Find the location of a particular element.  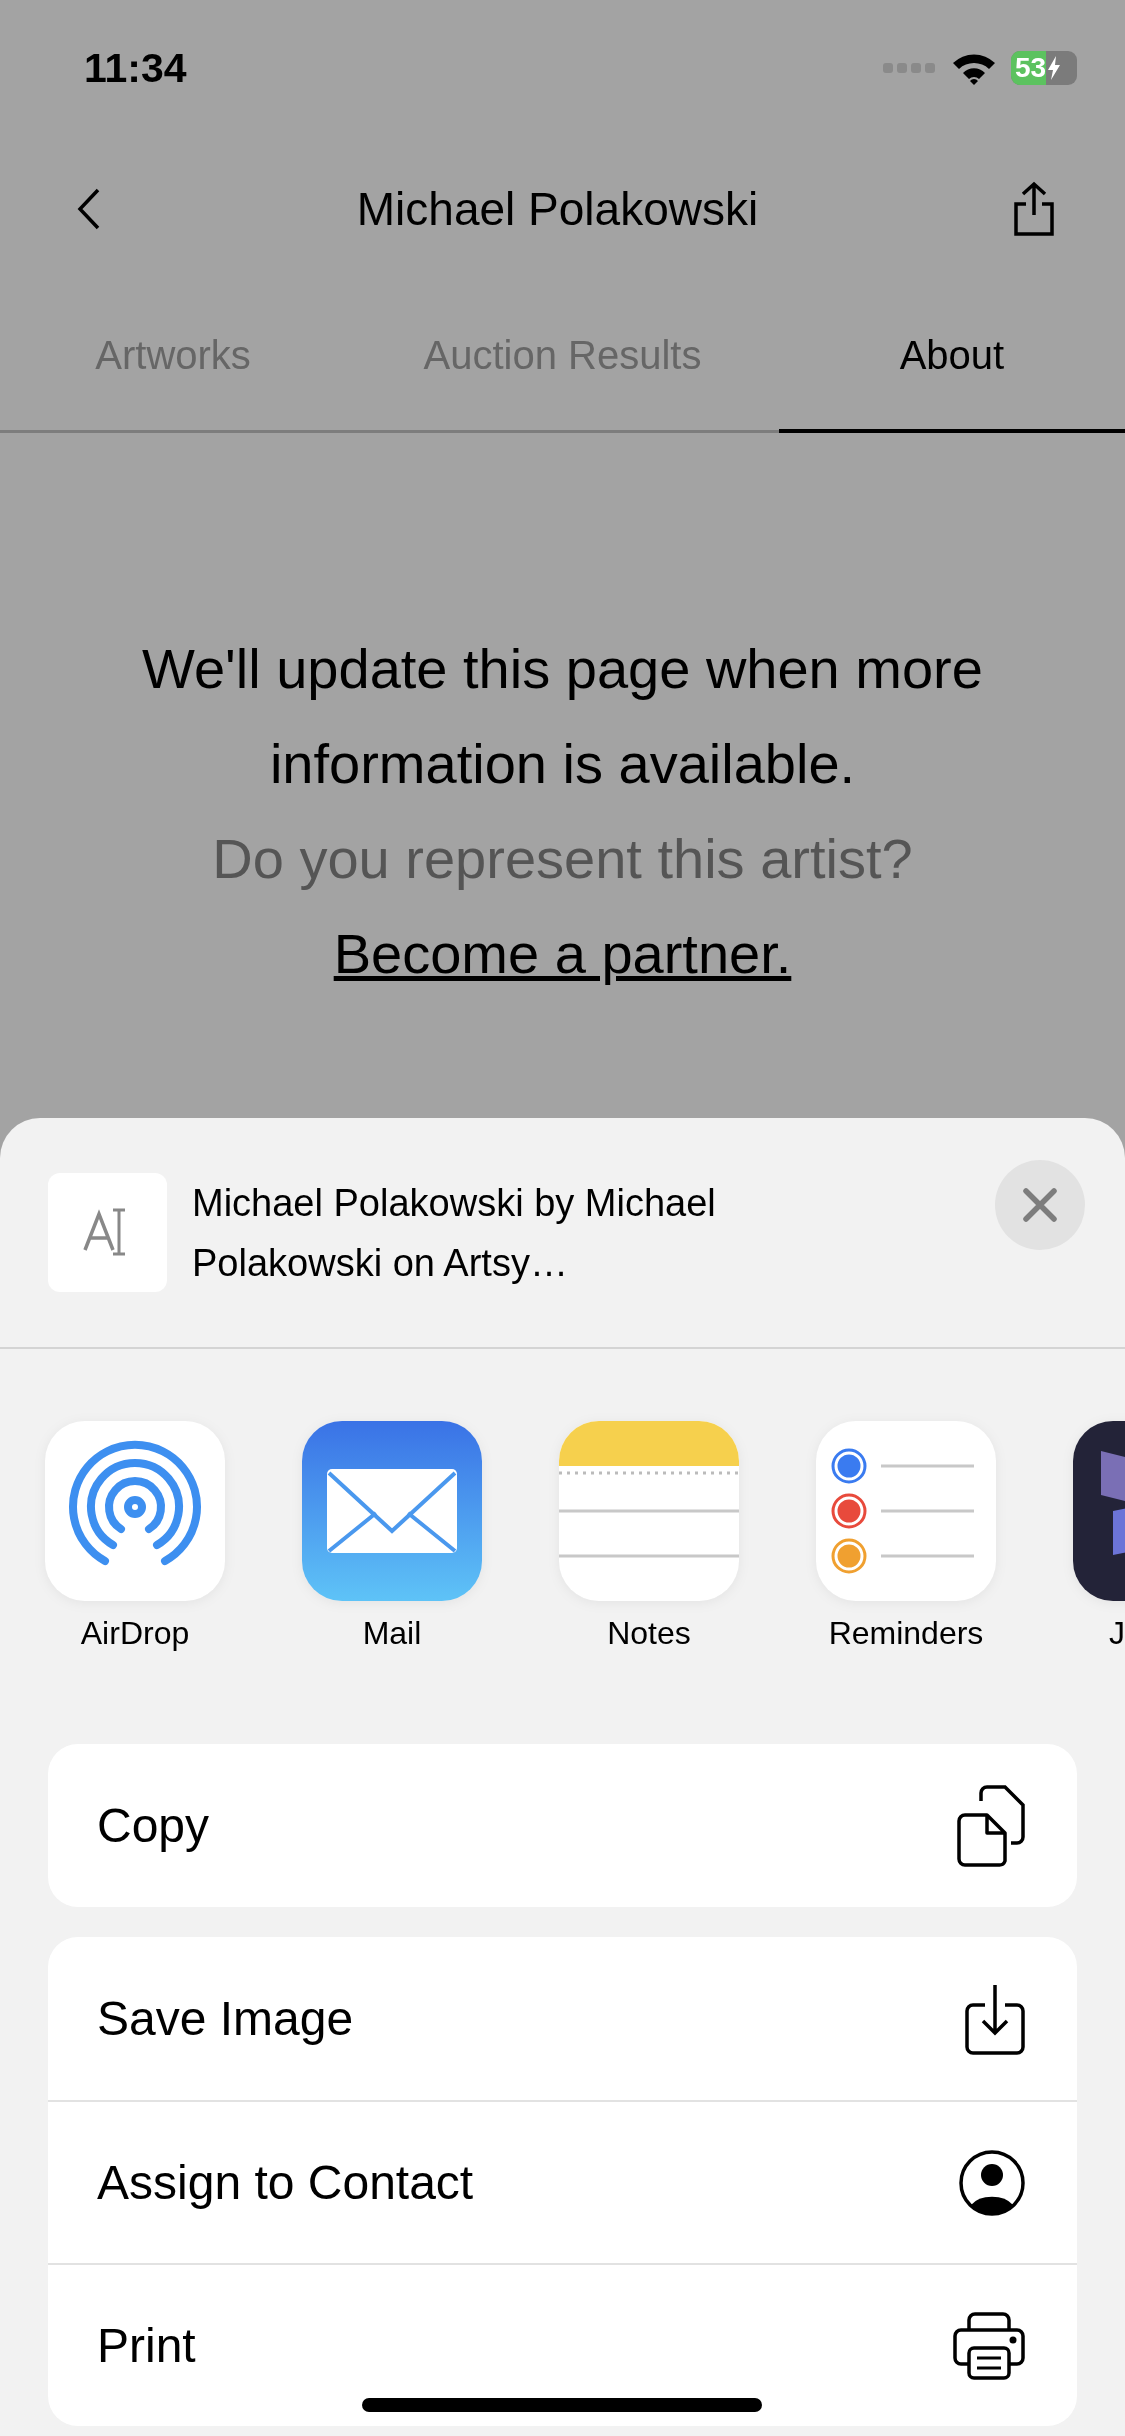

share-icon is located at coordinates (1034, 209).